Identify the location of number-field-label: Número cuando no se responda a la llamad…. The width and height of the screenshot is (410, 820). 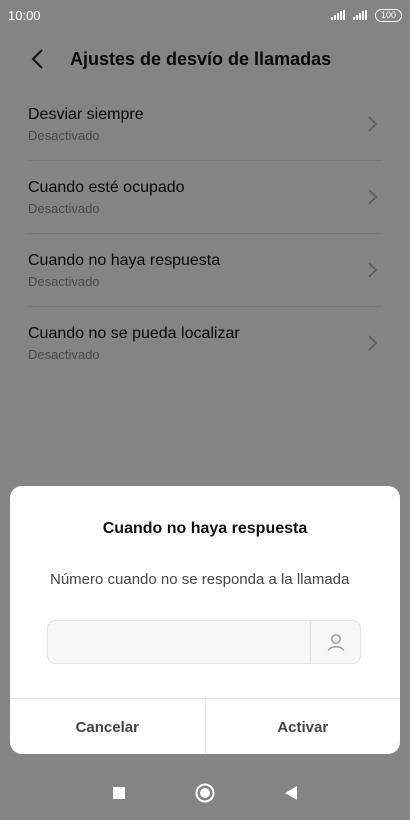
(200, 579).